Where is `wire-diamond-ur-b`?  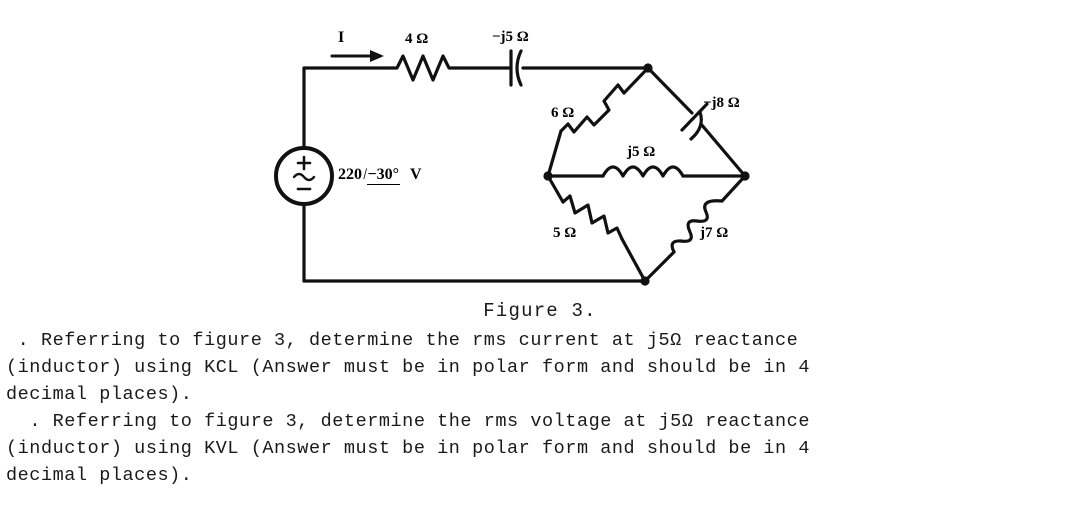
wire-diamond-ur-b is located at coordinates (723, 150).